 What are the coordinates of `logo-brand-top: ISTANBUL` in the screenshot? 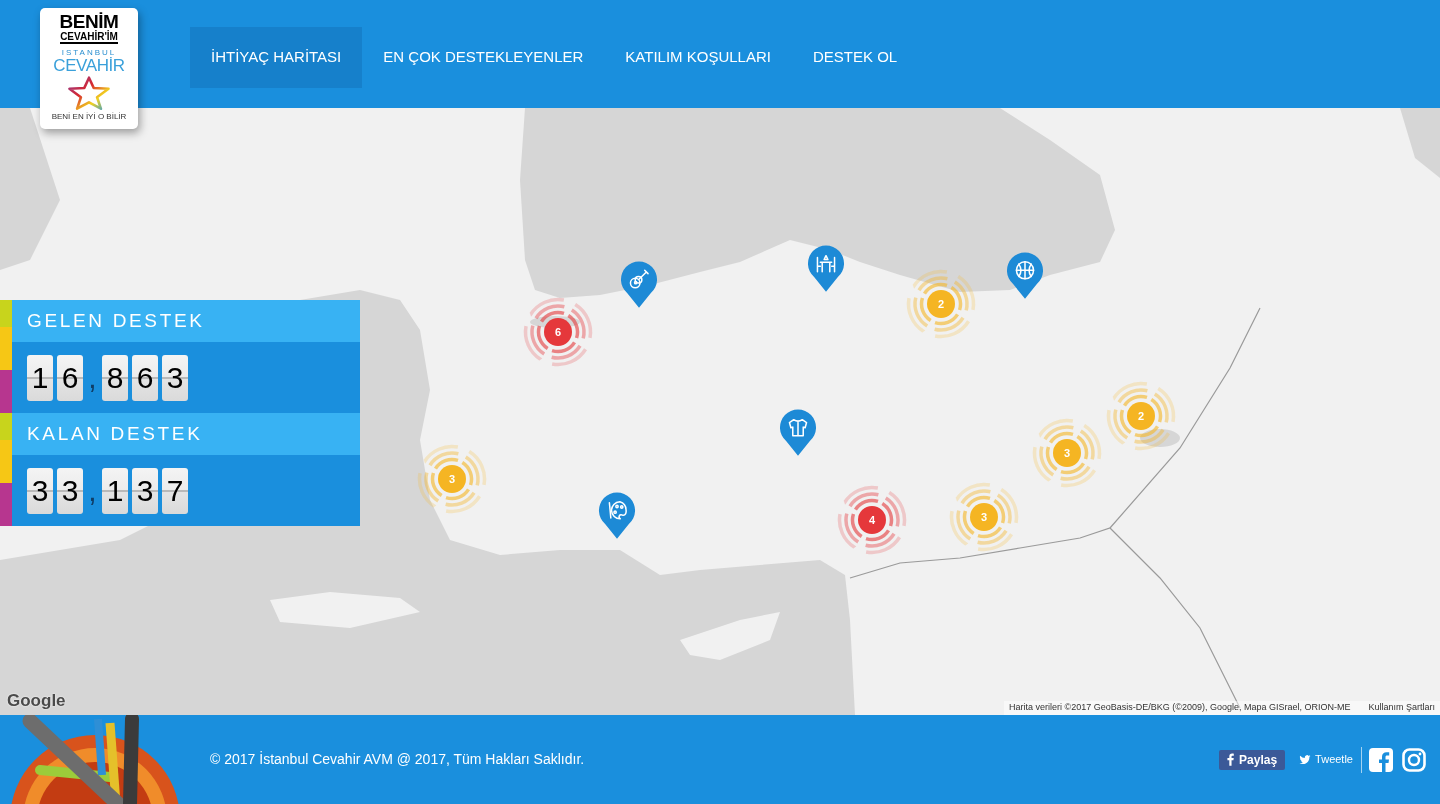 It's located at (89, 52).